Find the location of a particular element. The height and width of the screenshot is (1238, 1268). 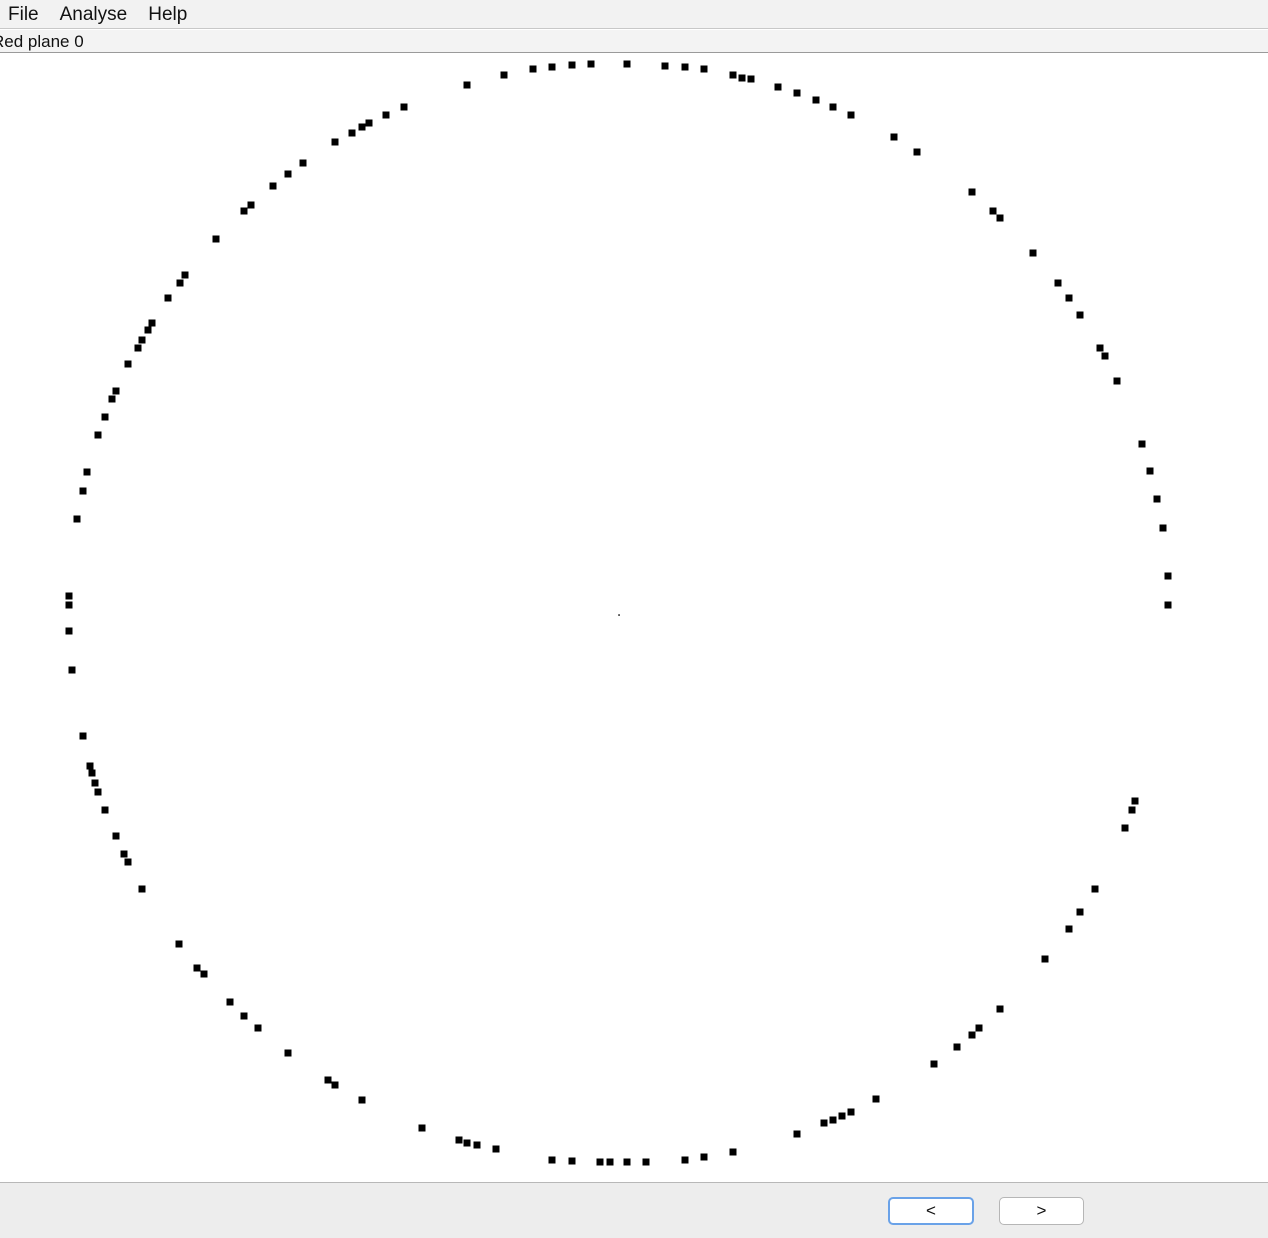

plane-label: Red plane 0 is located at coordinates (42, 41).